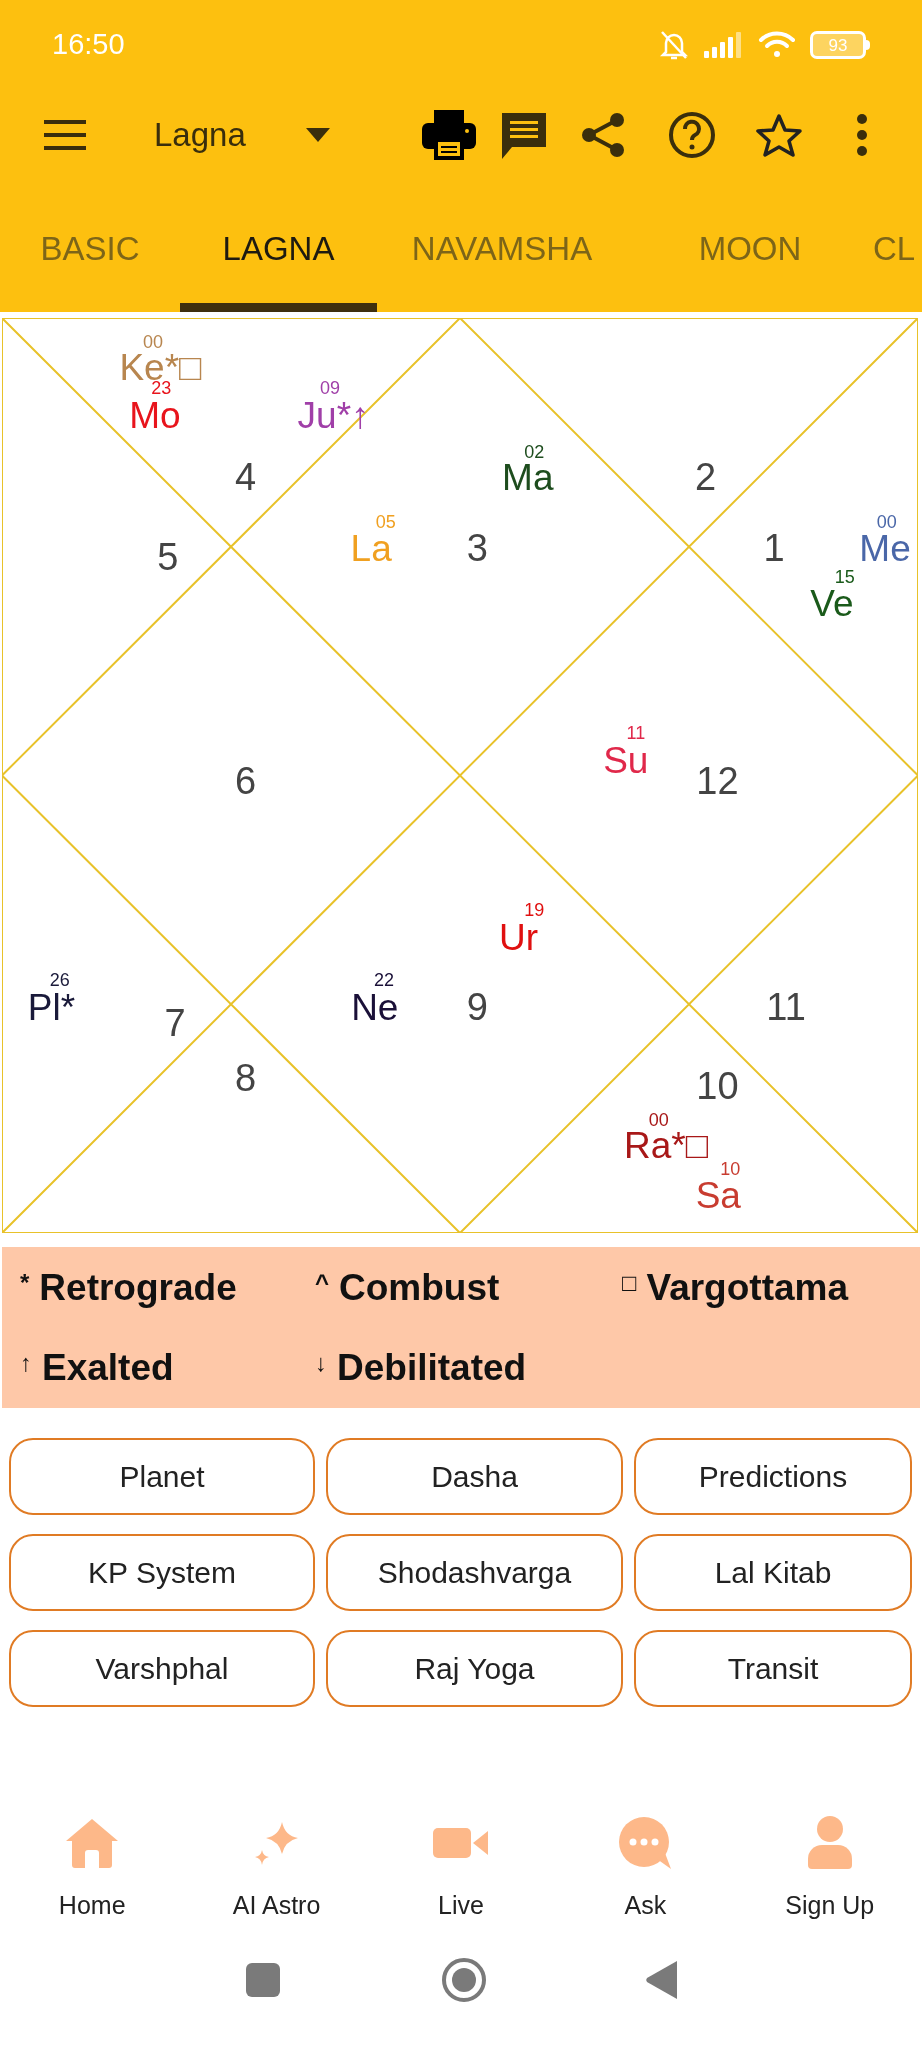  What do you see at coordinates (636, 733) in the screenshot?
I see `degree-label: 11` at bounding box center [636, 733].